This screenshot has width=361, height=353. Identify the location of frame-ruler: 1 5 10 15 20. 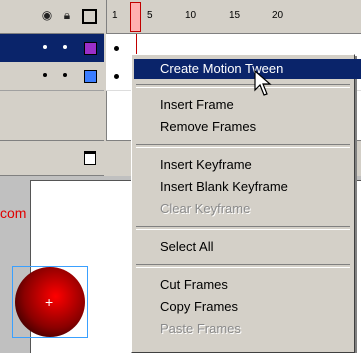
(233, 17).